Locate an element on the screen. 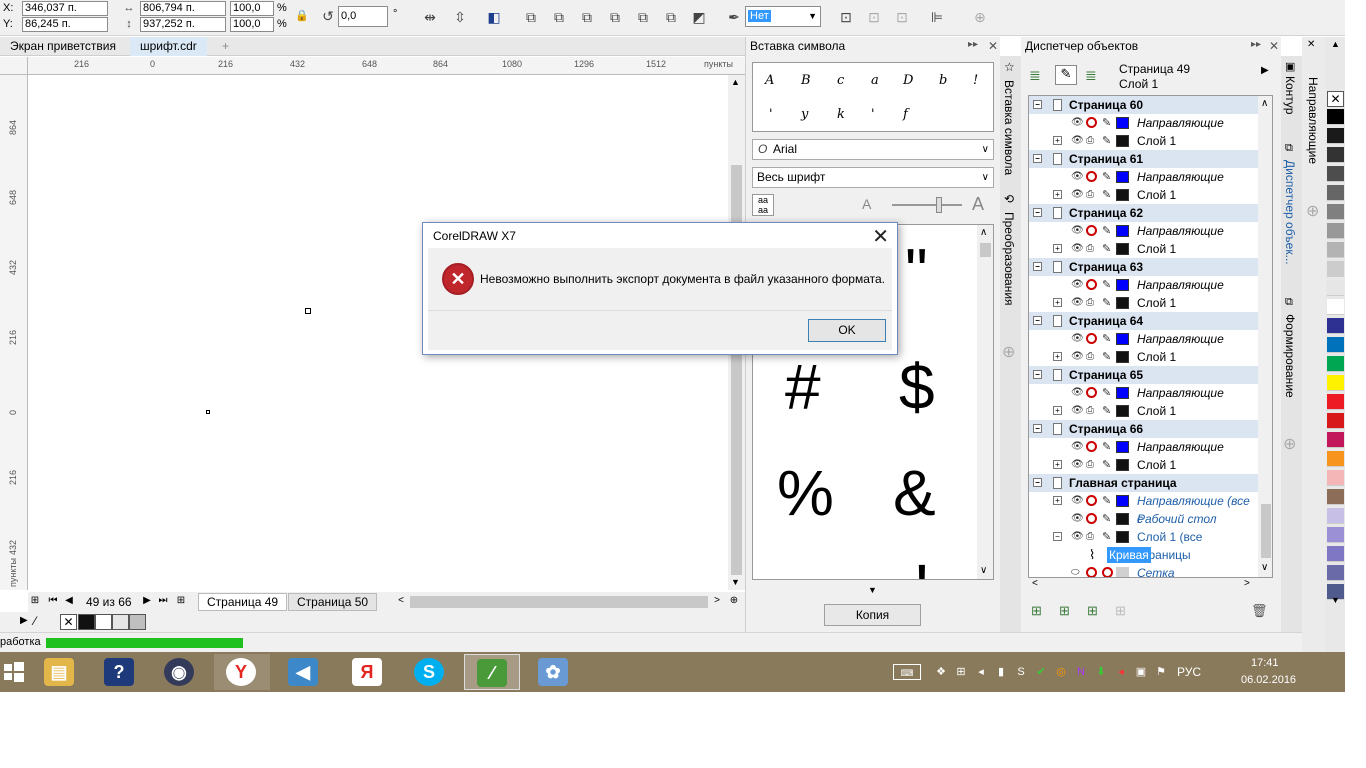  taskbar-yandex-browser: Y is located at coordinates (242, 672).